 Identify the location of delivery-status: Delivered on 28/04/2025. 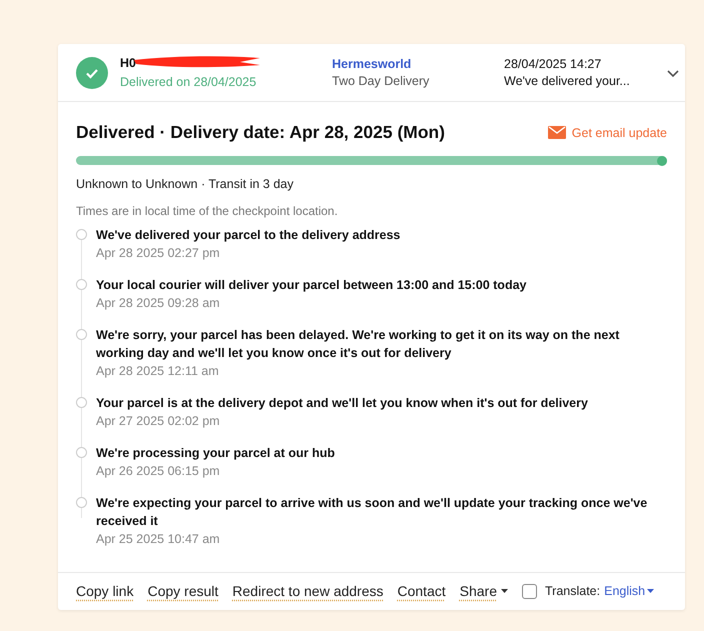
(189, 82).